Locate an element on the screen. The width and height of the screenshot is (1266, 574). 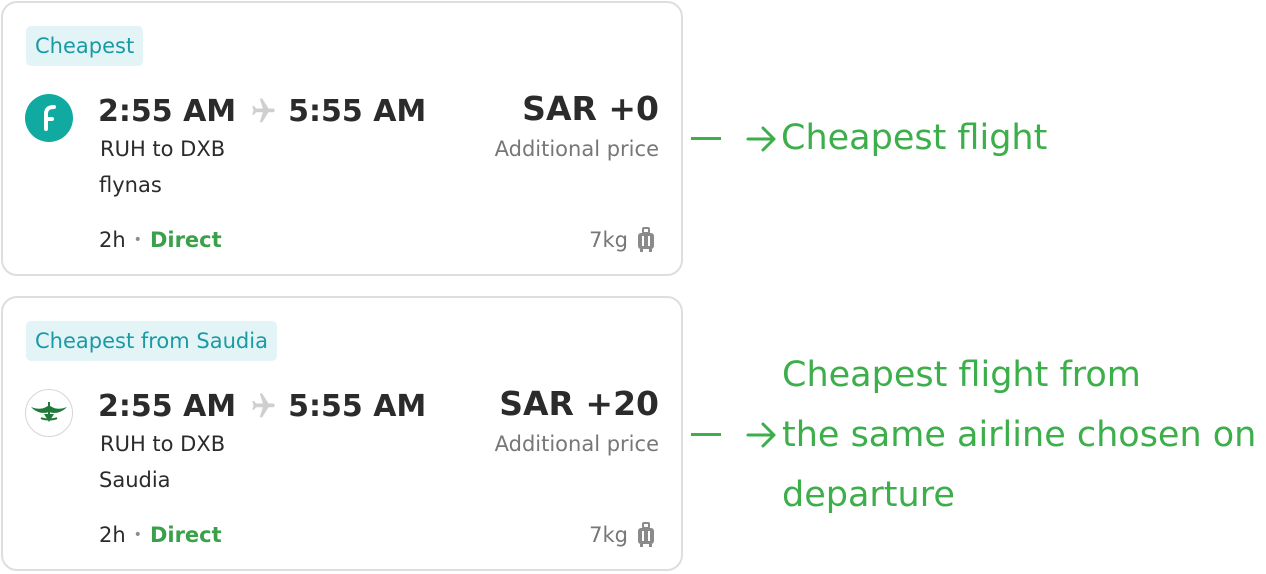
cheapest-airline-badge: Cheapest from Saudia is located at coordinates (151, 341).